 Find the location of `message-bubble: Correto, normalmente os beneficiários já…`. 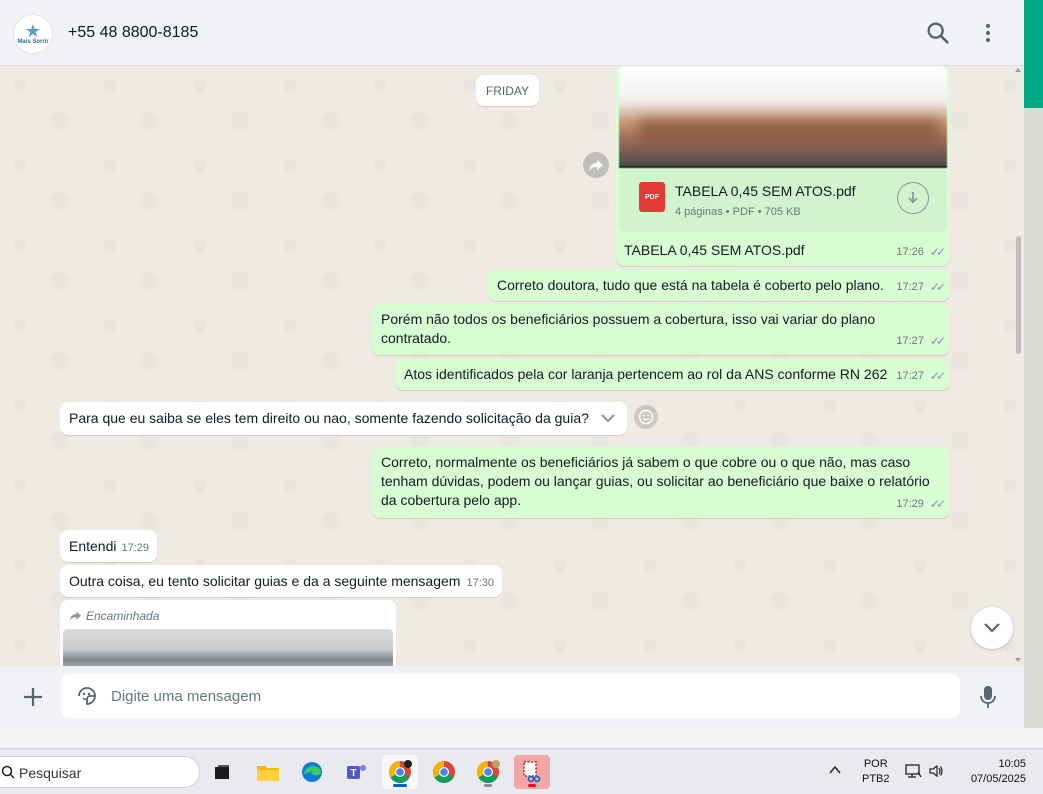

message-bubble: Correto, normalmente os beneficiários já… is located at coordinates (661, 482).